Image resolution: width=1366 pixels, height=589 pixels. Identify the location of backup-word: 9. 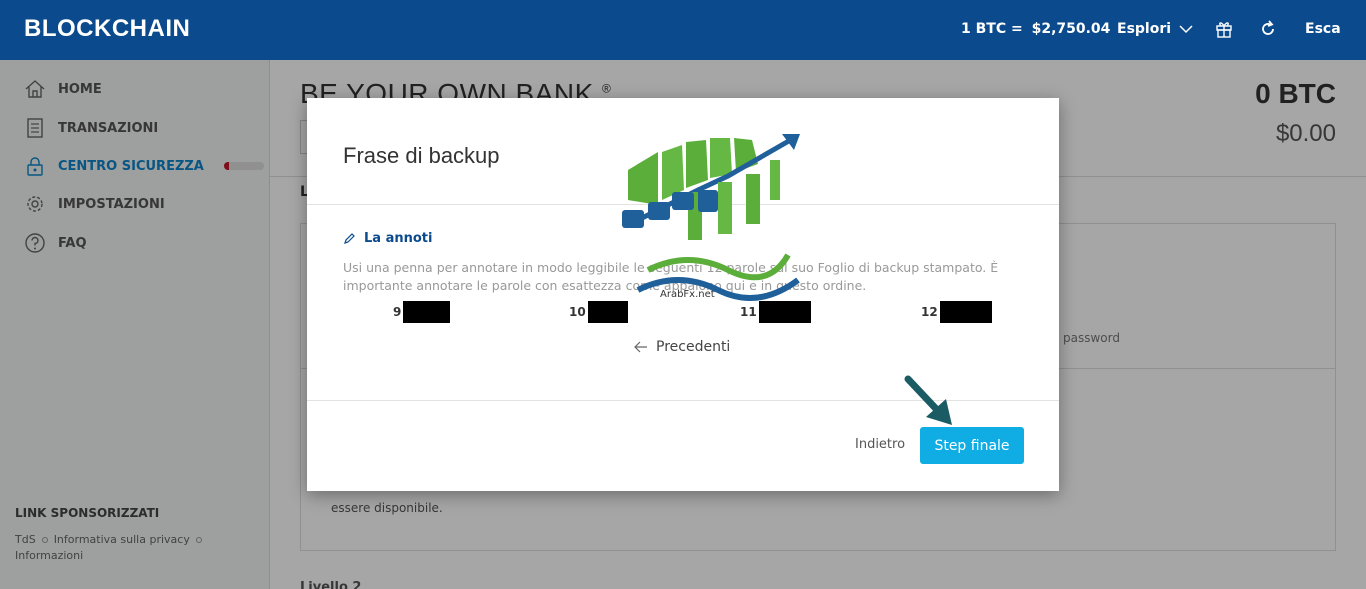
(422, 312).